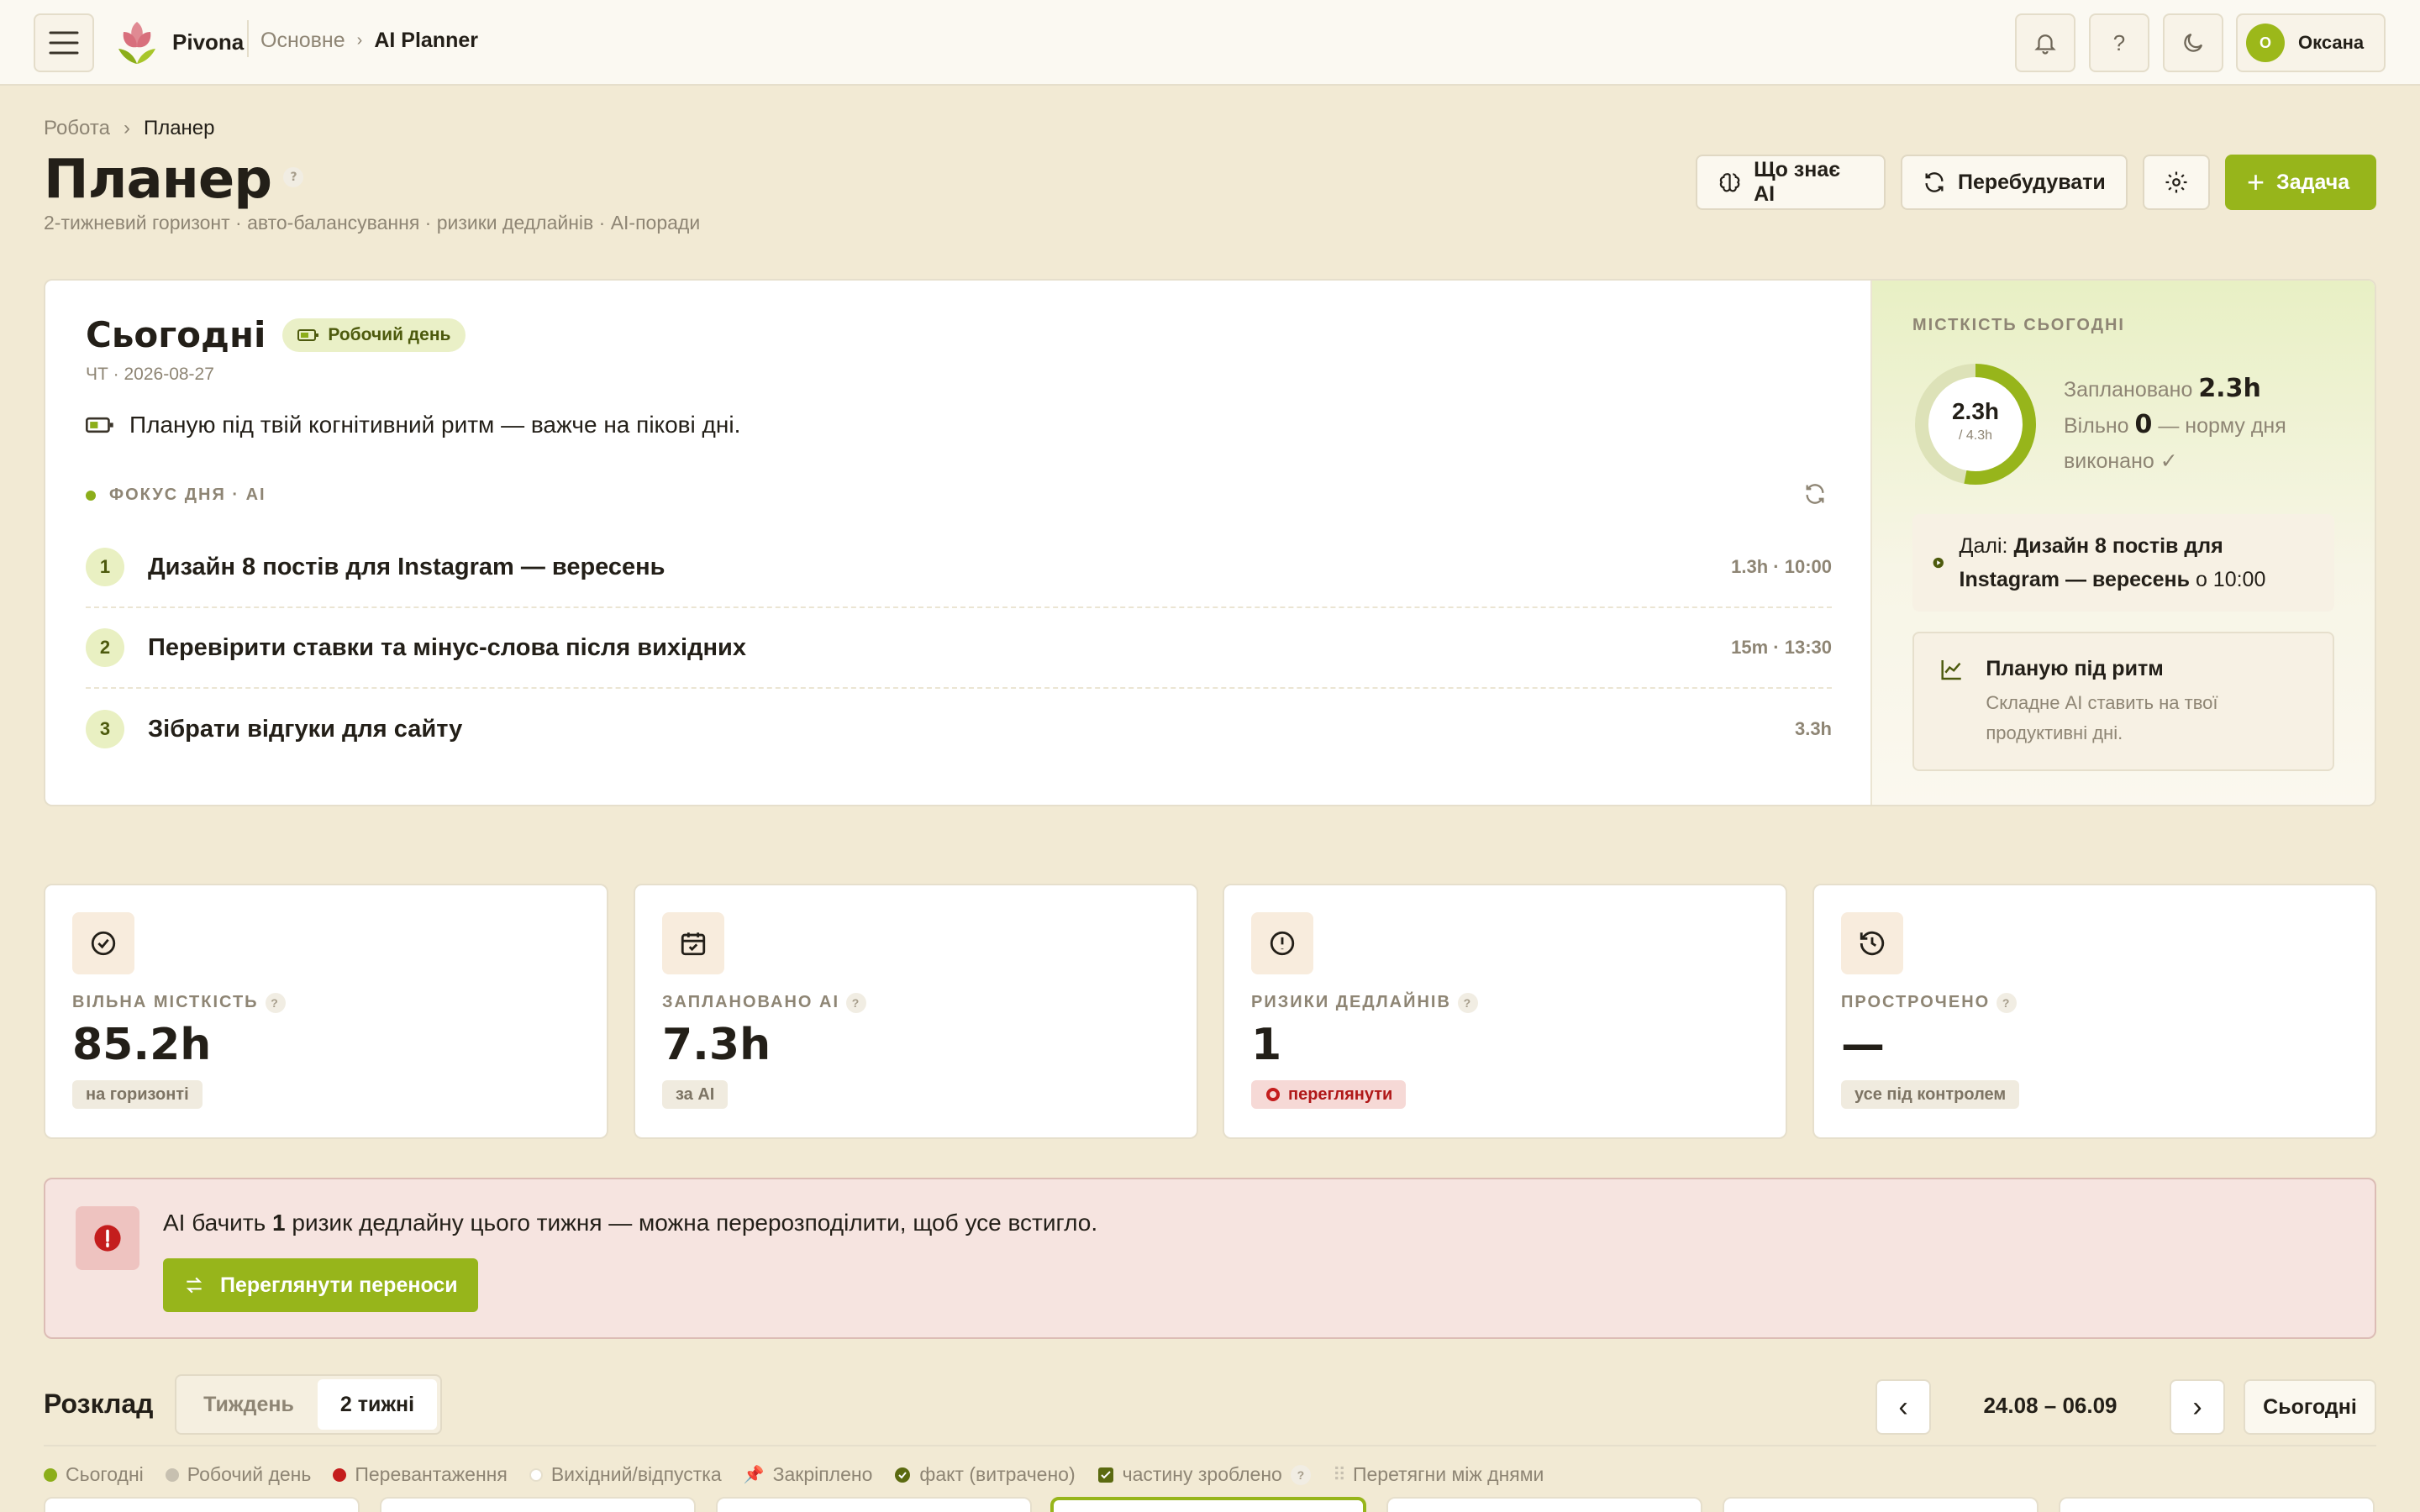 This screenshot has height=1512, width=2420. Describe the element at coordinates (1105, 1475) in the screenshot. I see `checkbox-icon` at that location.